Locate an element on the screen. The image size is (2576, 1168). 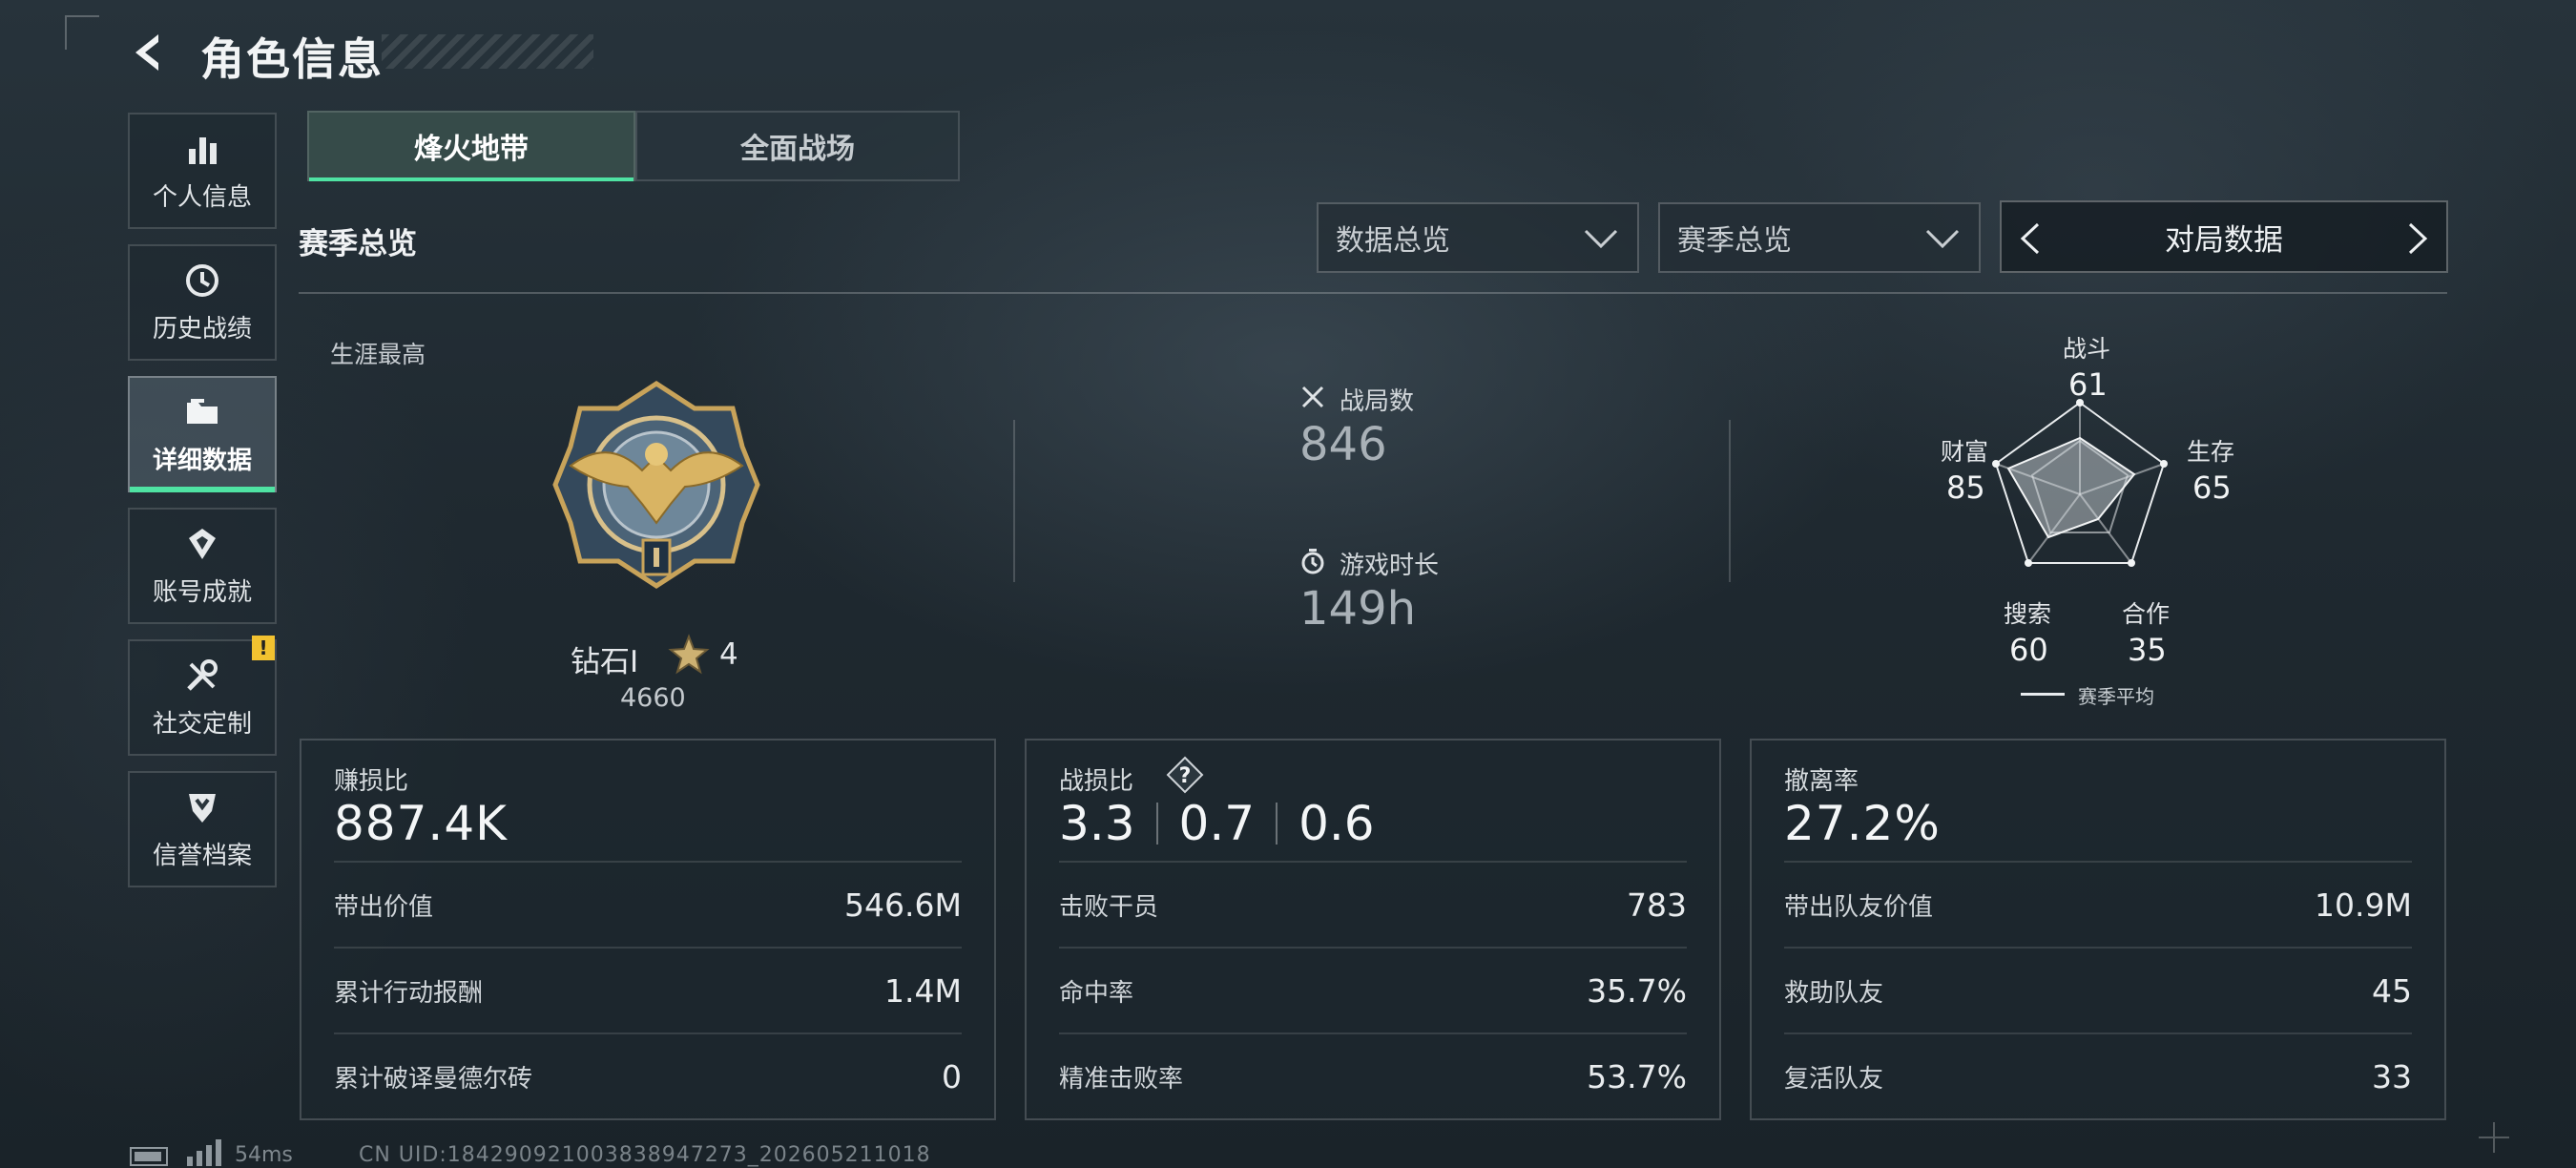
dropdown-value: 数据总览 is located at coordinates (1393, 241).